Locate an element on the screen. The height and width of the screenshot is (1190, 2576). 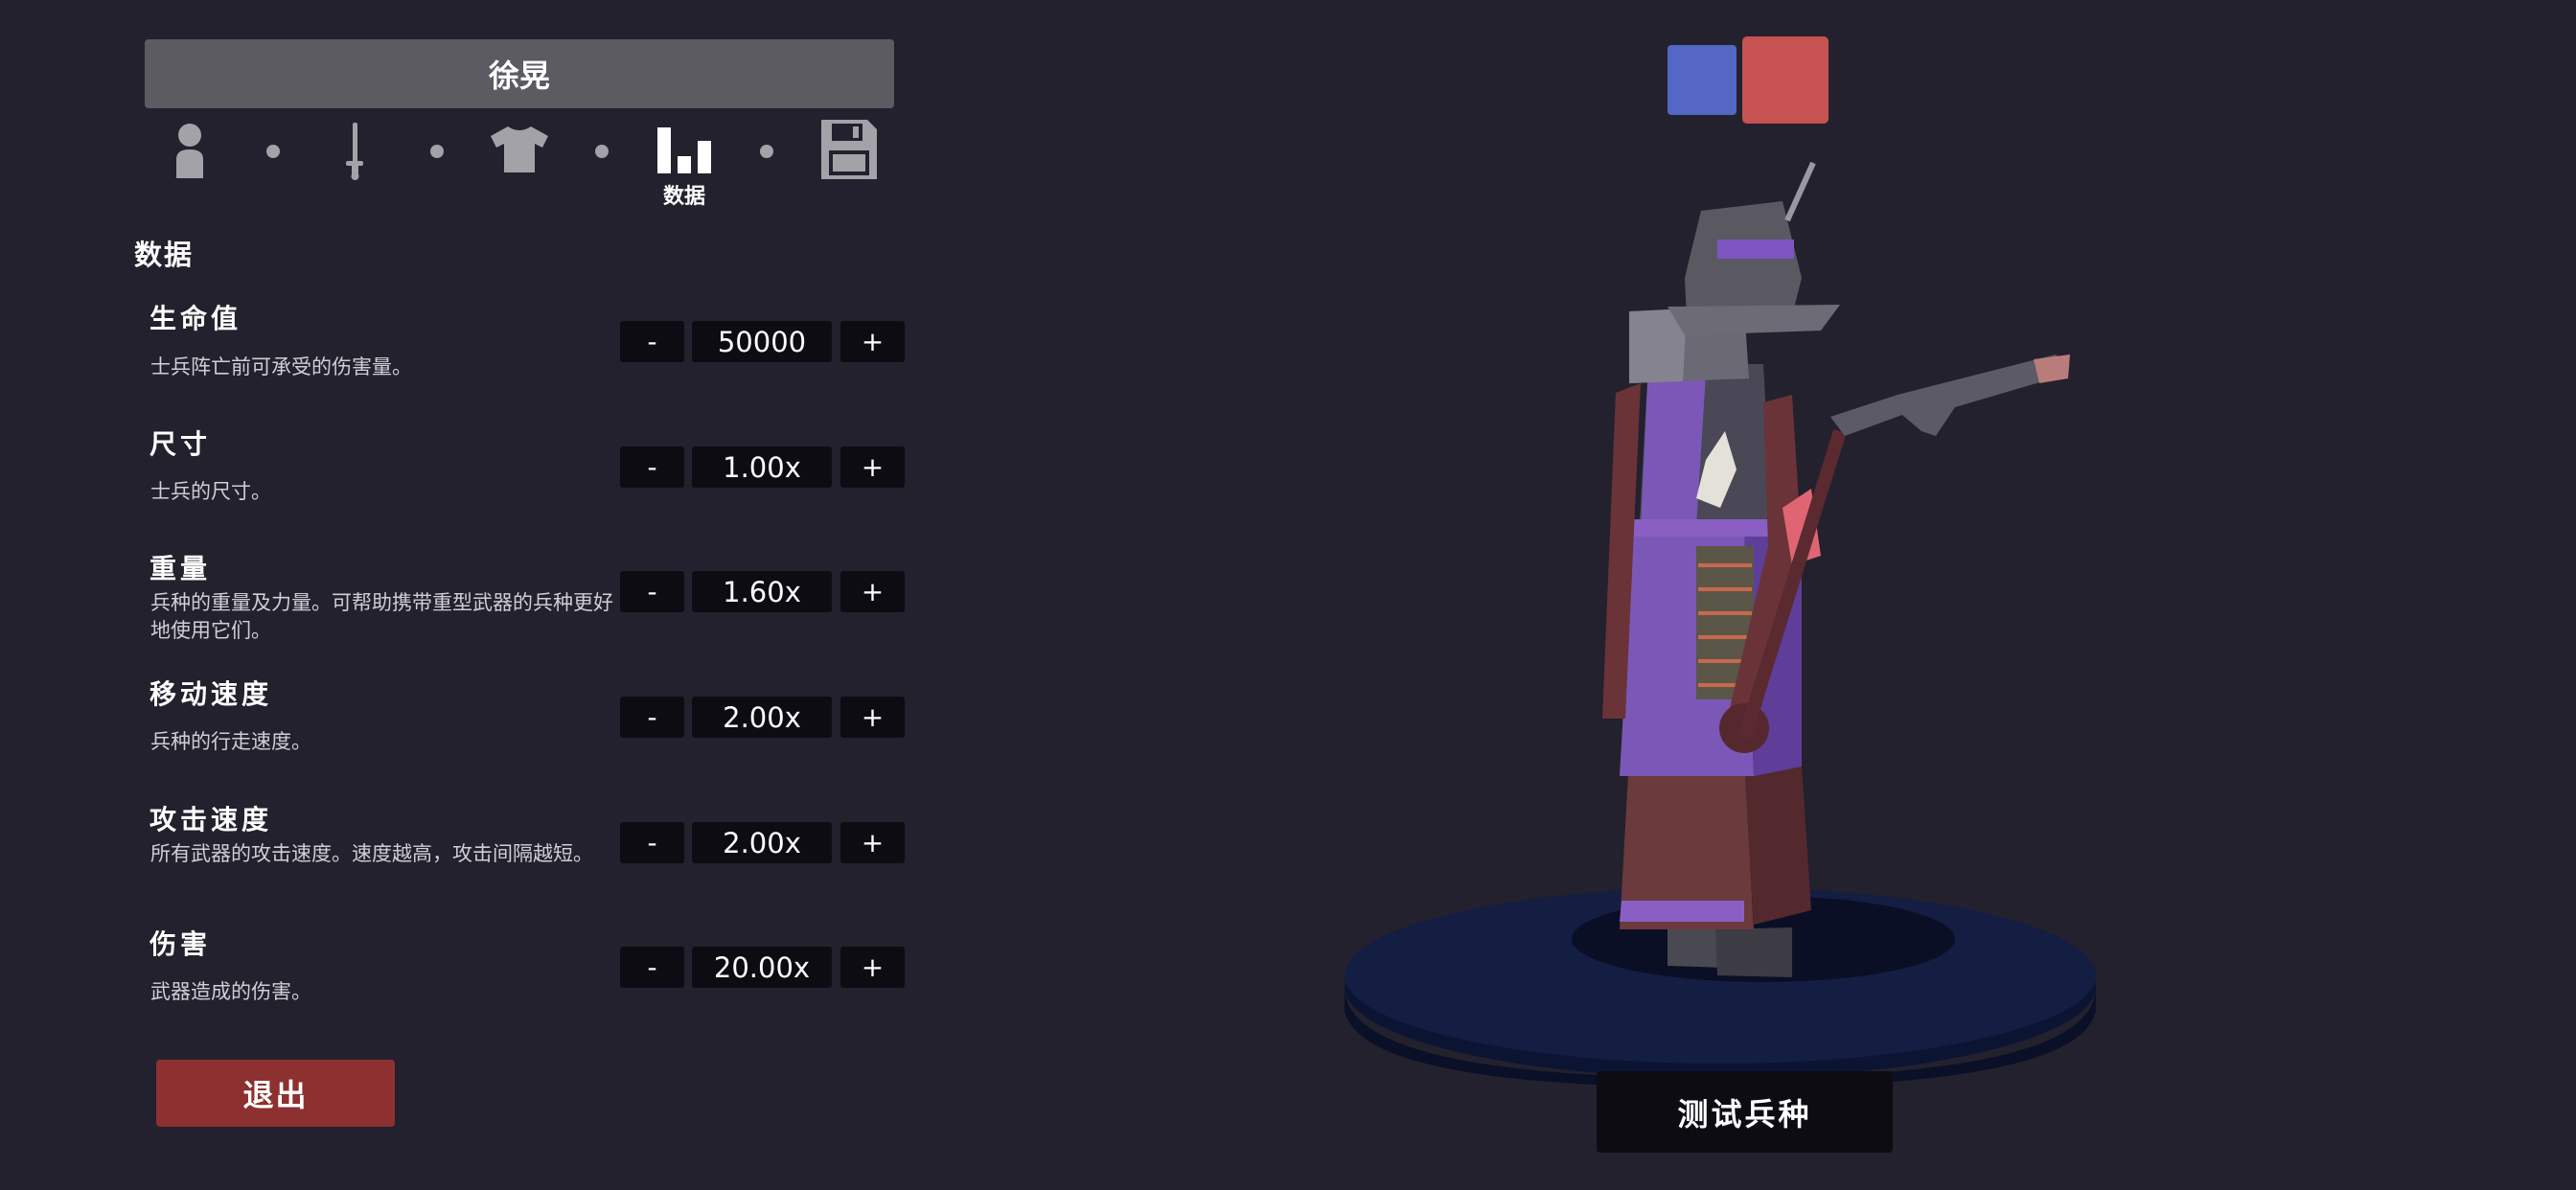
tab-weapons is located at coordinates (354, 155).